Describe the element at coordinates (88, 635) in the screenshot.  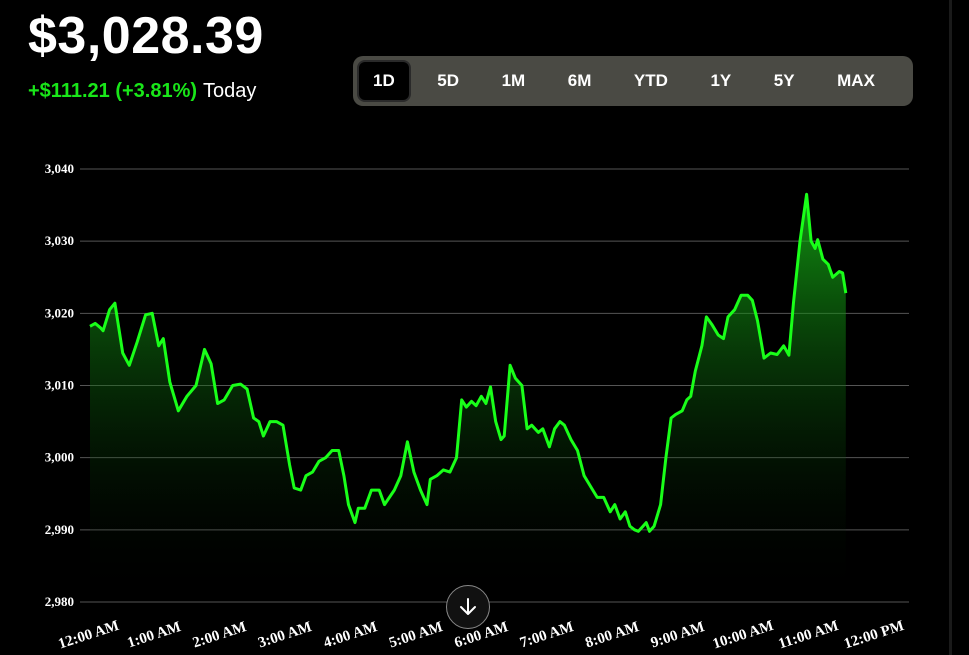
I see `x-tick-label: 12:00 AM` at that location.